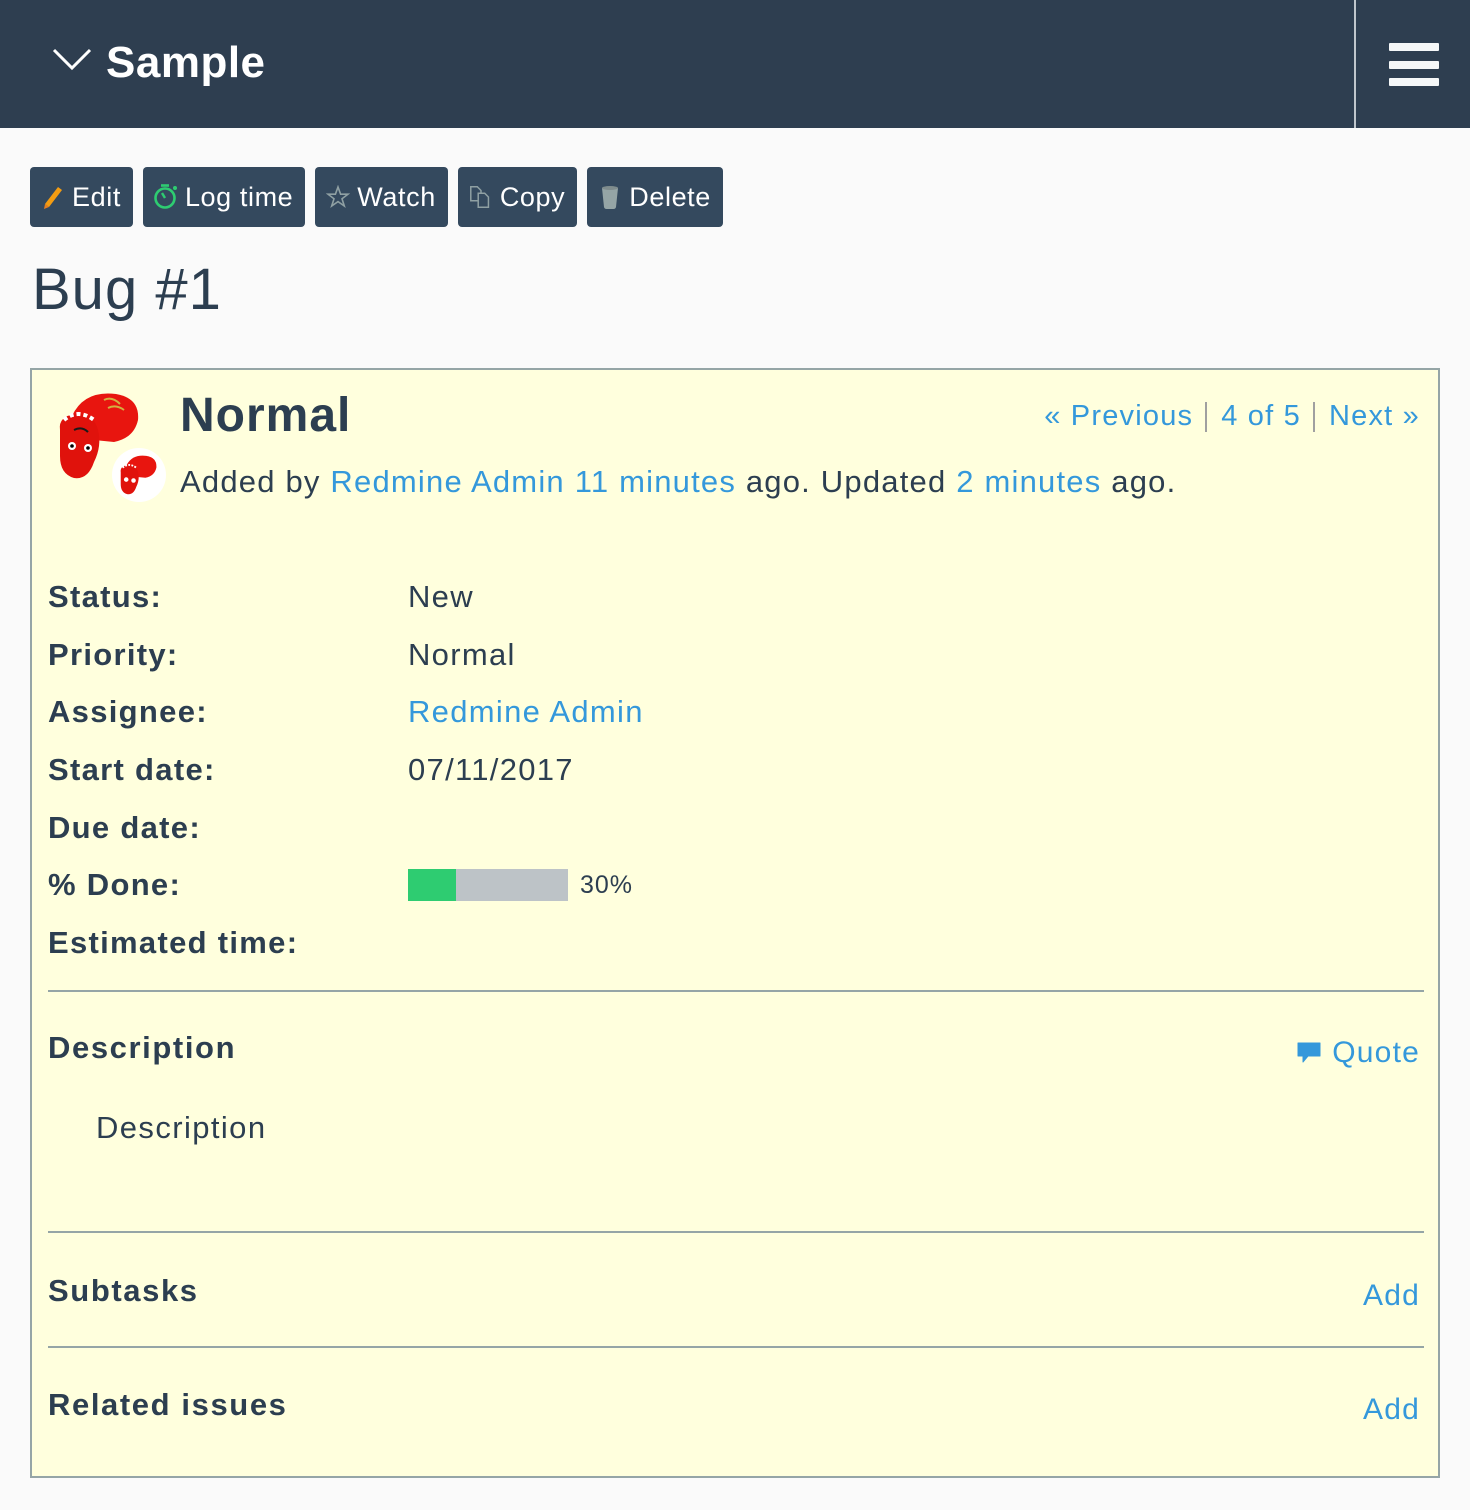 Image resolution: width=1470 pixels, height=1510 pixels. What do you see at coordinates (488, 885) in the screenshot?
I see `progress-bar` at bounding box center [488, 885].